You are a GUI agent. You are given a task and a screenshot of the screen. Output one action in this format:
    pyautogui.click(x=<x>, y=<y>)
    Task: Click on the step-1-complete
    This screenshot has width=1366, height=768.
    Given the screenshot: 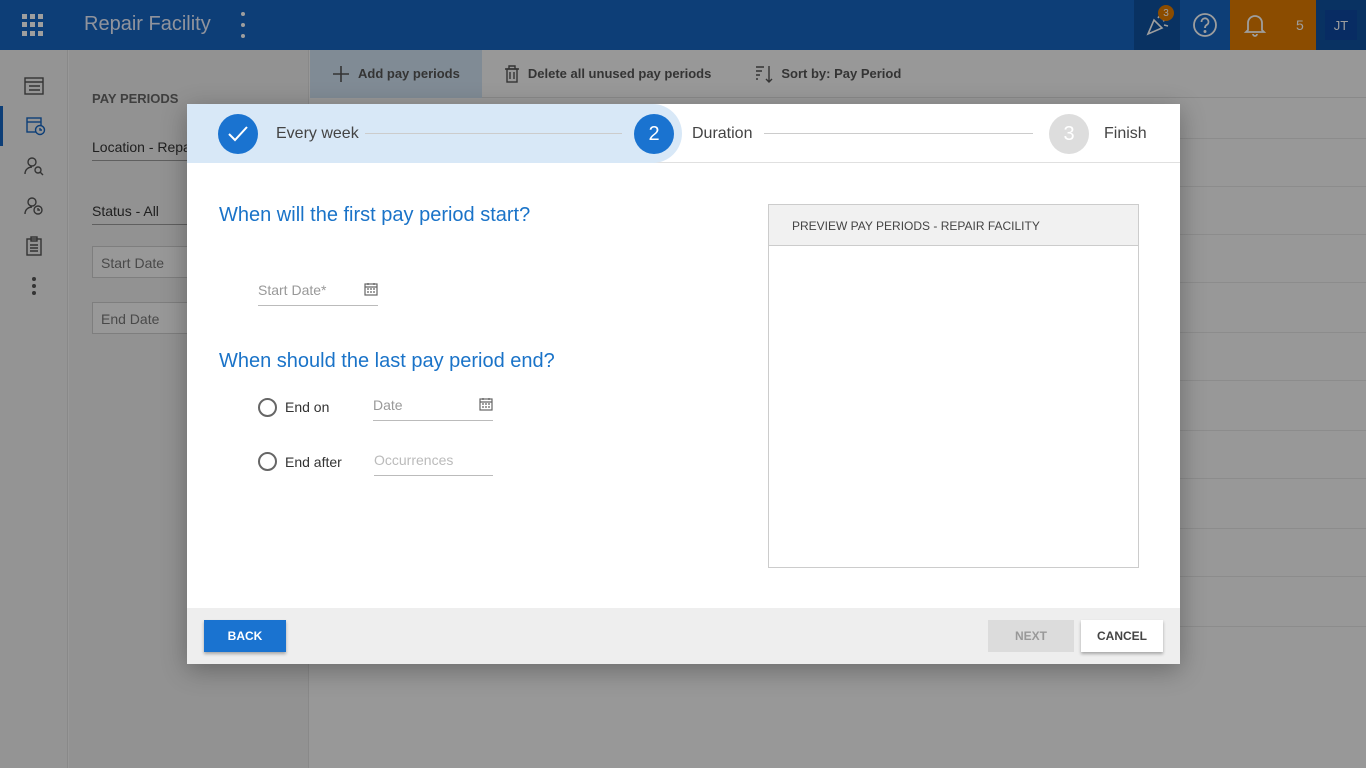 What is the action you would take?
    pyautogui.click(x=238, y=134)
    